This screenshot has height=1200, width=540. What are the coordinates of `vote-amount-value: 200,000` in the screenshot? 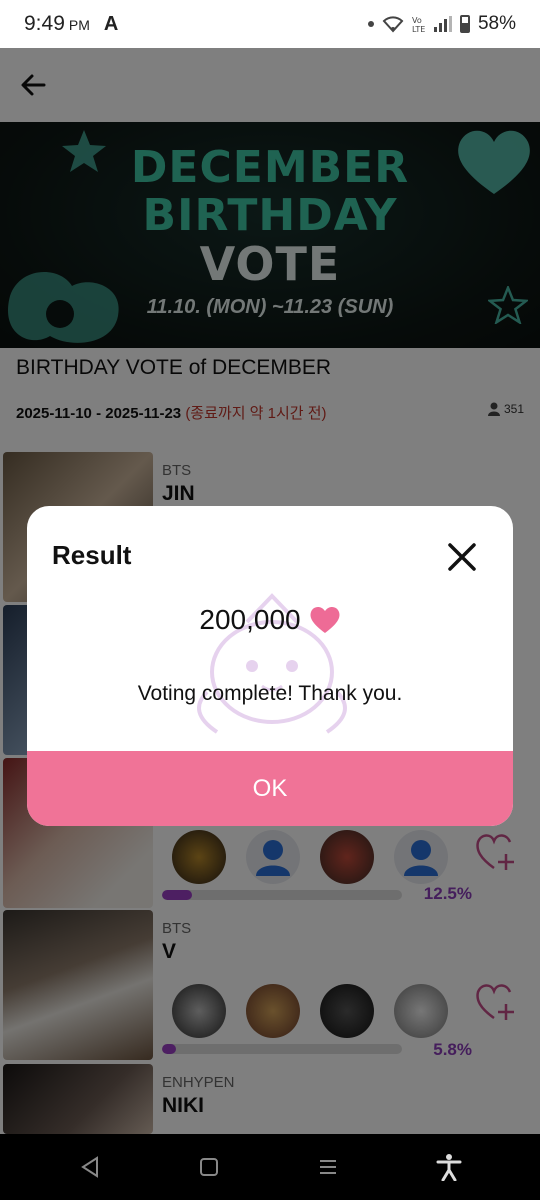 It's located at (250, 619).